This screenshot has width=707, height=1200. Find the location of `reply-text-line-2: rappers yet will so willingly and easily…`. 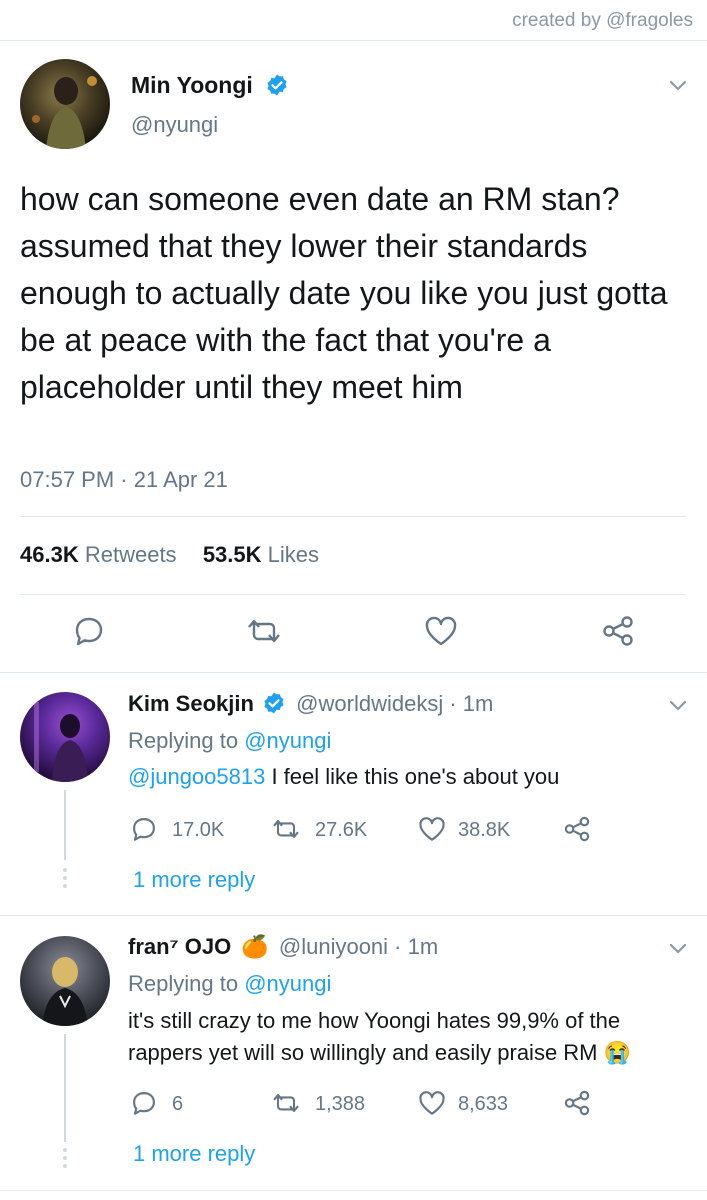

reply-text-line-2: rappers yet will so willingly and easily… is located at coordinates (380, 1052).